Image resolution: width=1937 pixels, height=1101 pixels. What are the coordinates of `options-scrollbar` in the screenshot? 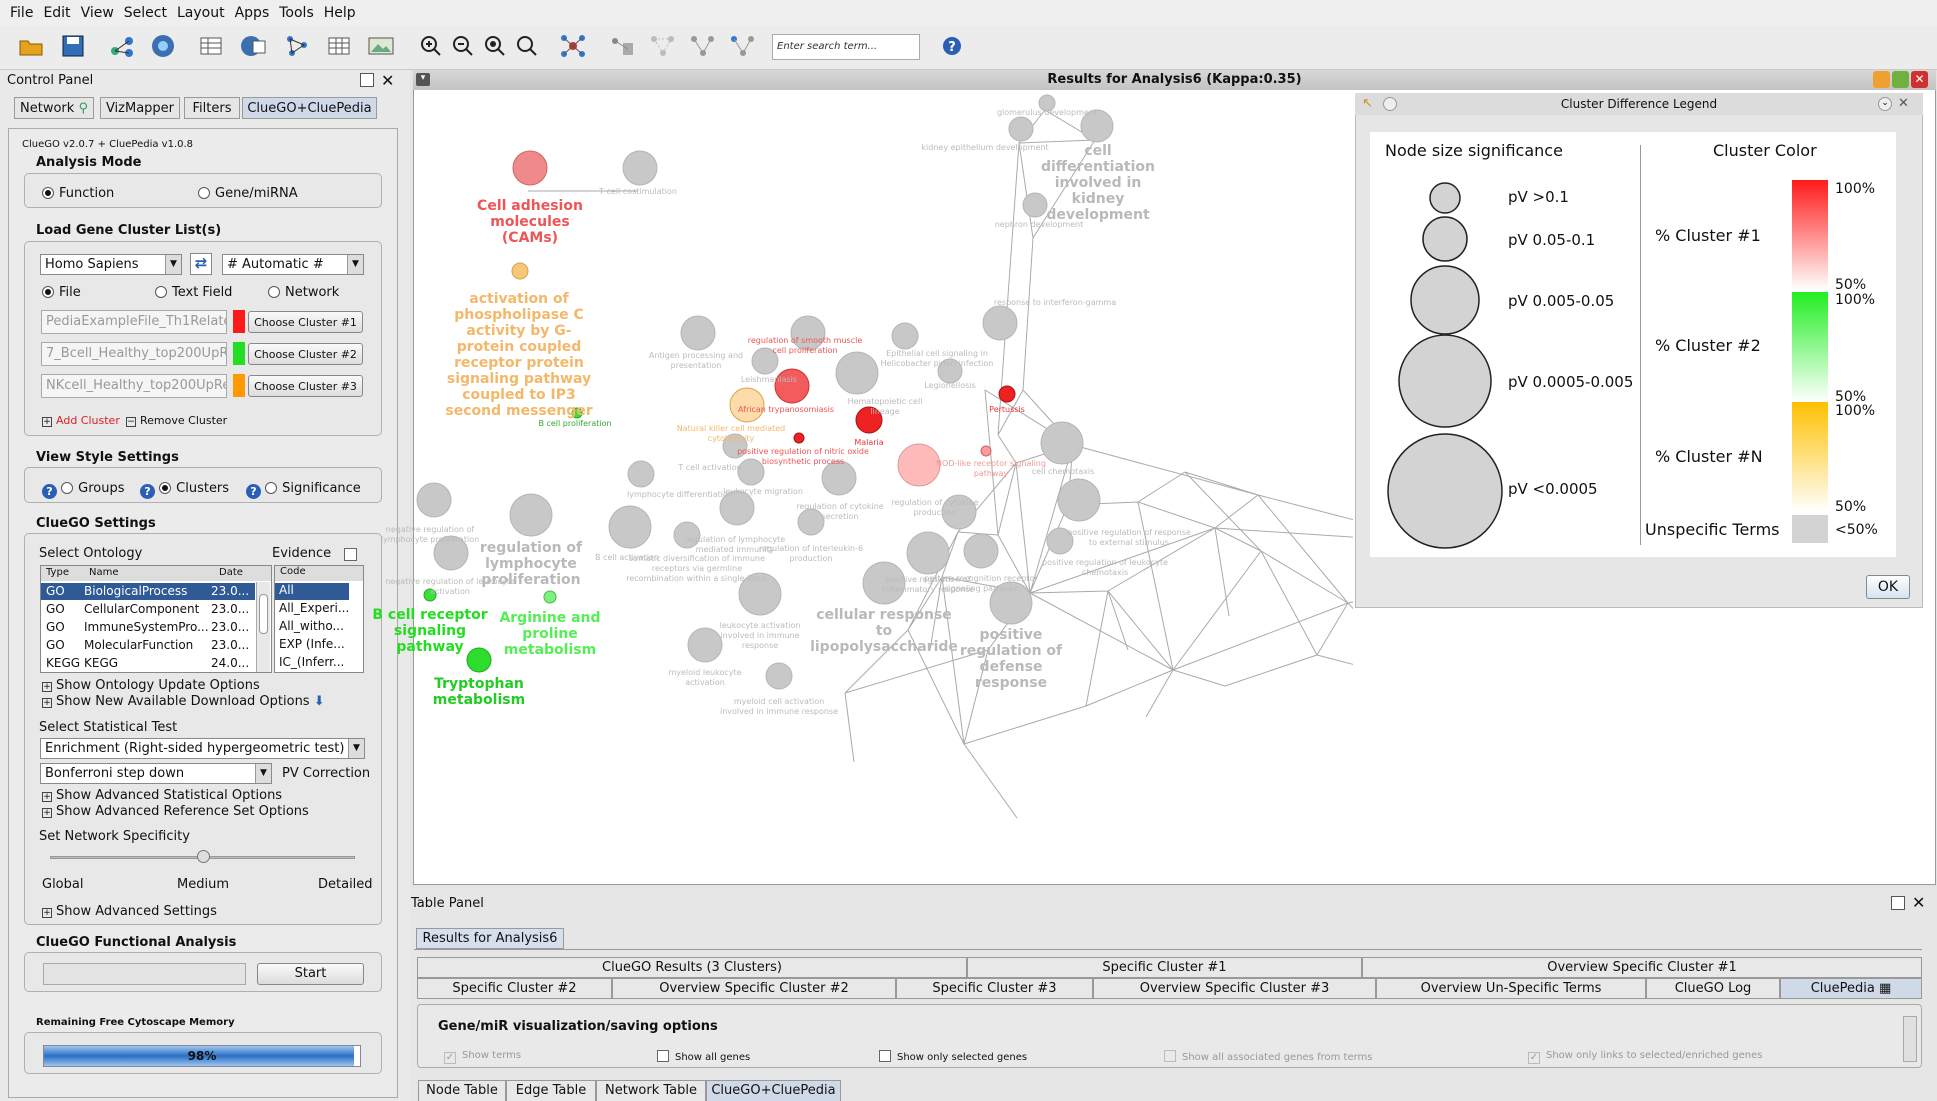 It's located at (1910, 1039).